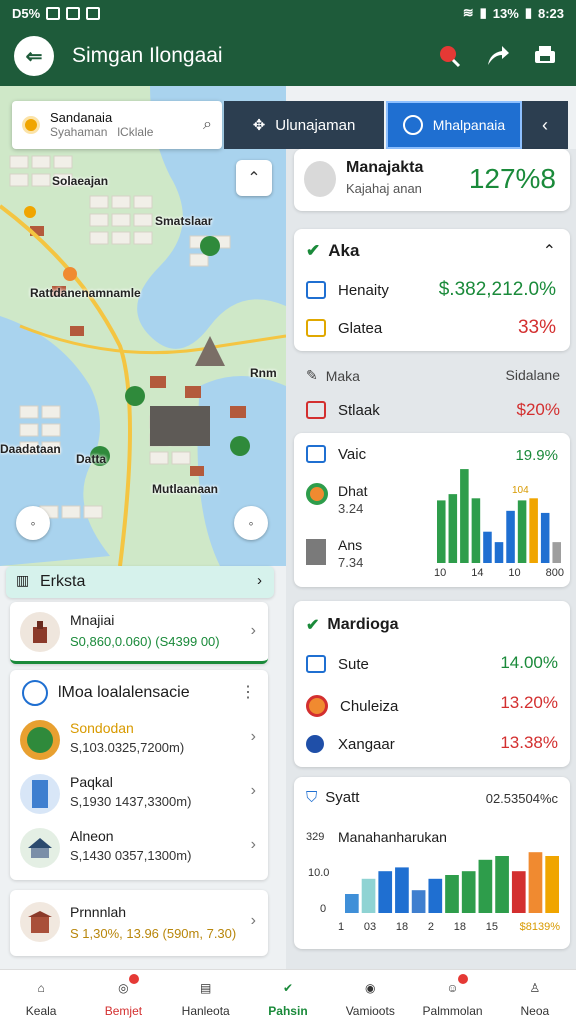 The image size is (576, 1024). I want to click on locate-button: ◦, so click(33, 523).